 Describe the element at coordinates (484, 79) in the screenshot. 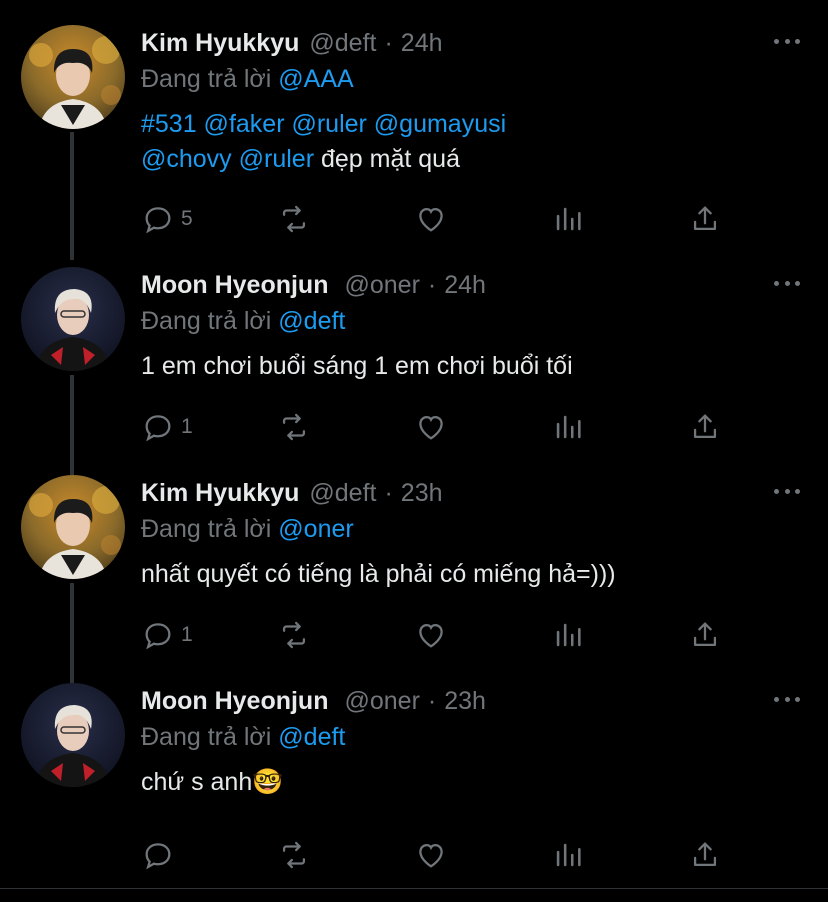

I see `replying-to: Đang trả lời @AAA` at that location.